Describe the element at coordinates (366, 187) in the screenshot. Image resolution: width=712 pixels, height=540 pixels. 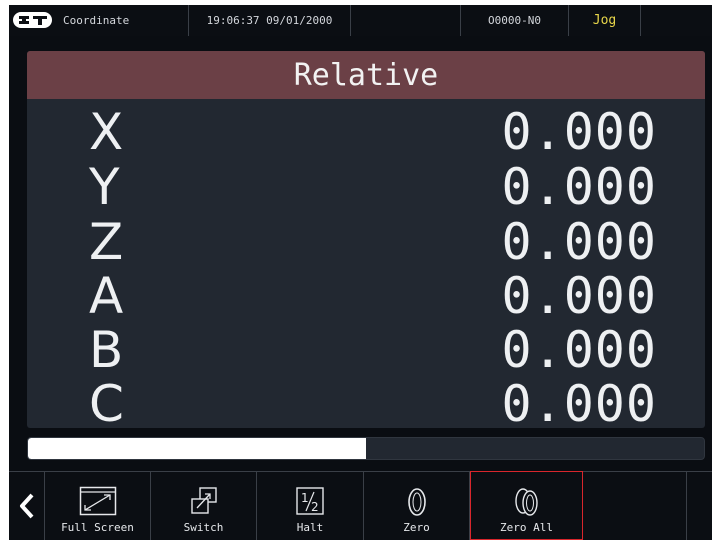
I see `axis-row-y: Y 0.000` at that location.